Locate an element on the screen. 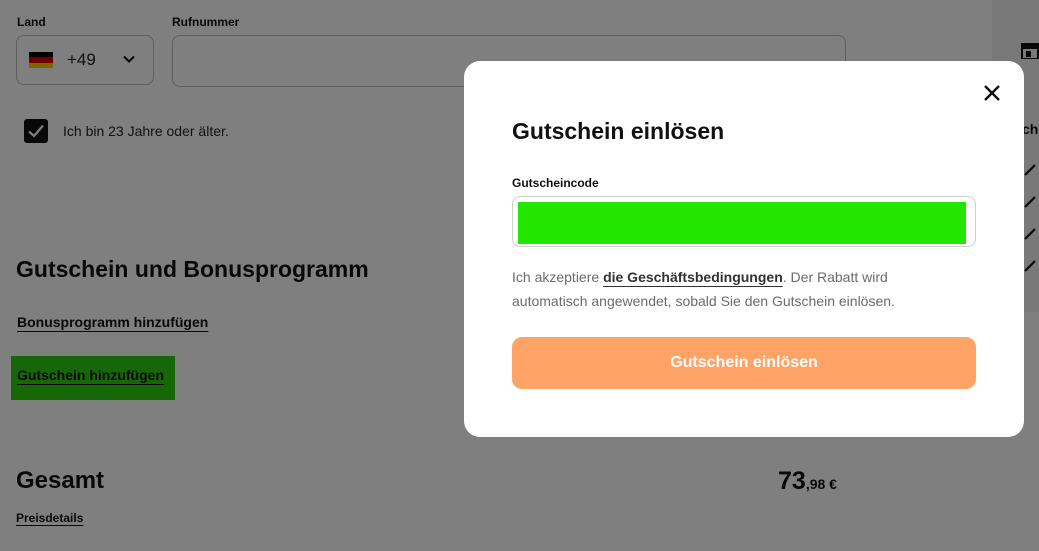  close-icon is located at coordinates (992, 93).